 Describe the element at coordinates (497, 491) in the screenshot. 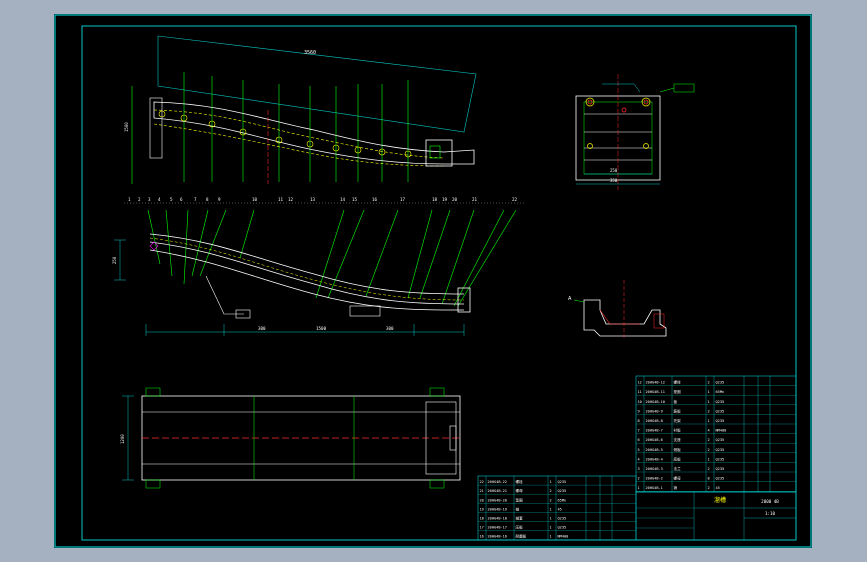

I see `bom-cell: 20HG4B-21` at that location.